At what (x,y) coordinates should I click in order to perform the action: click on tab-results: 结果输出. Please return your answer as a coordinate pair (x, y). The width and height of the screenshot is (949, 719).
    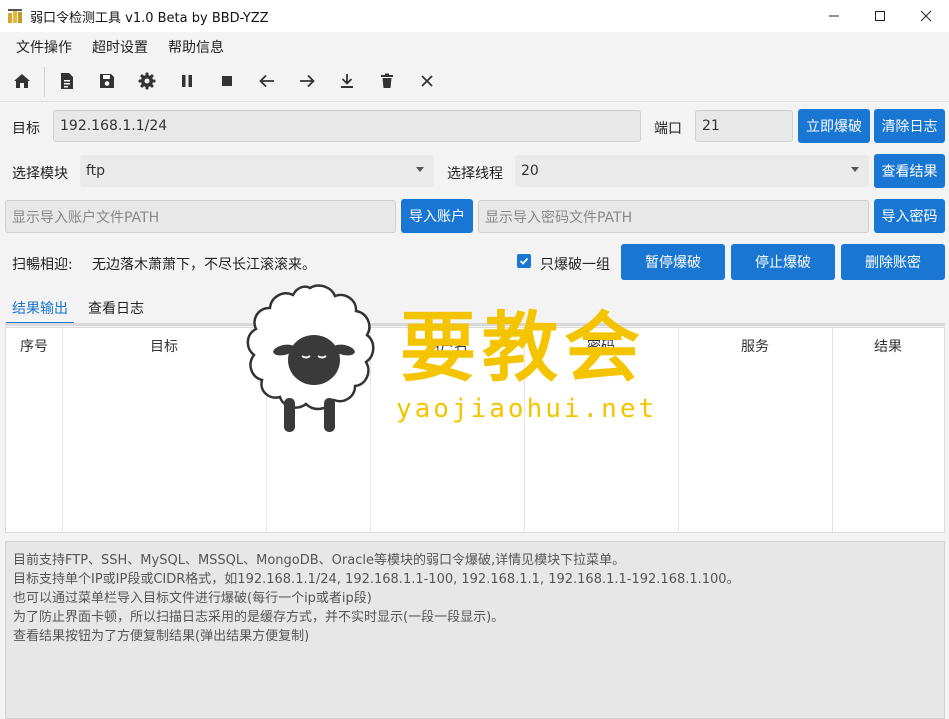
    Looking at the image, I should click on (40, 308).